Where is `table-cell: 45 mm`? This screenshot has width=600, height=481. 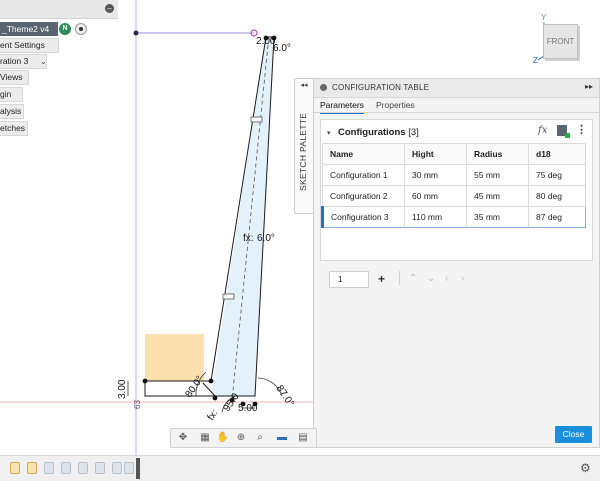
table-cell: 45 mm is located at coordinates (497, 196).